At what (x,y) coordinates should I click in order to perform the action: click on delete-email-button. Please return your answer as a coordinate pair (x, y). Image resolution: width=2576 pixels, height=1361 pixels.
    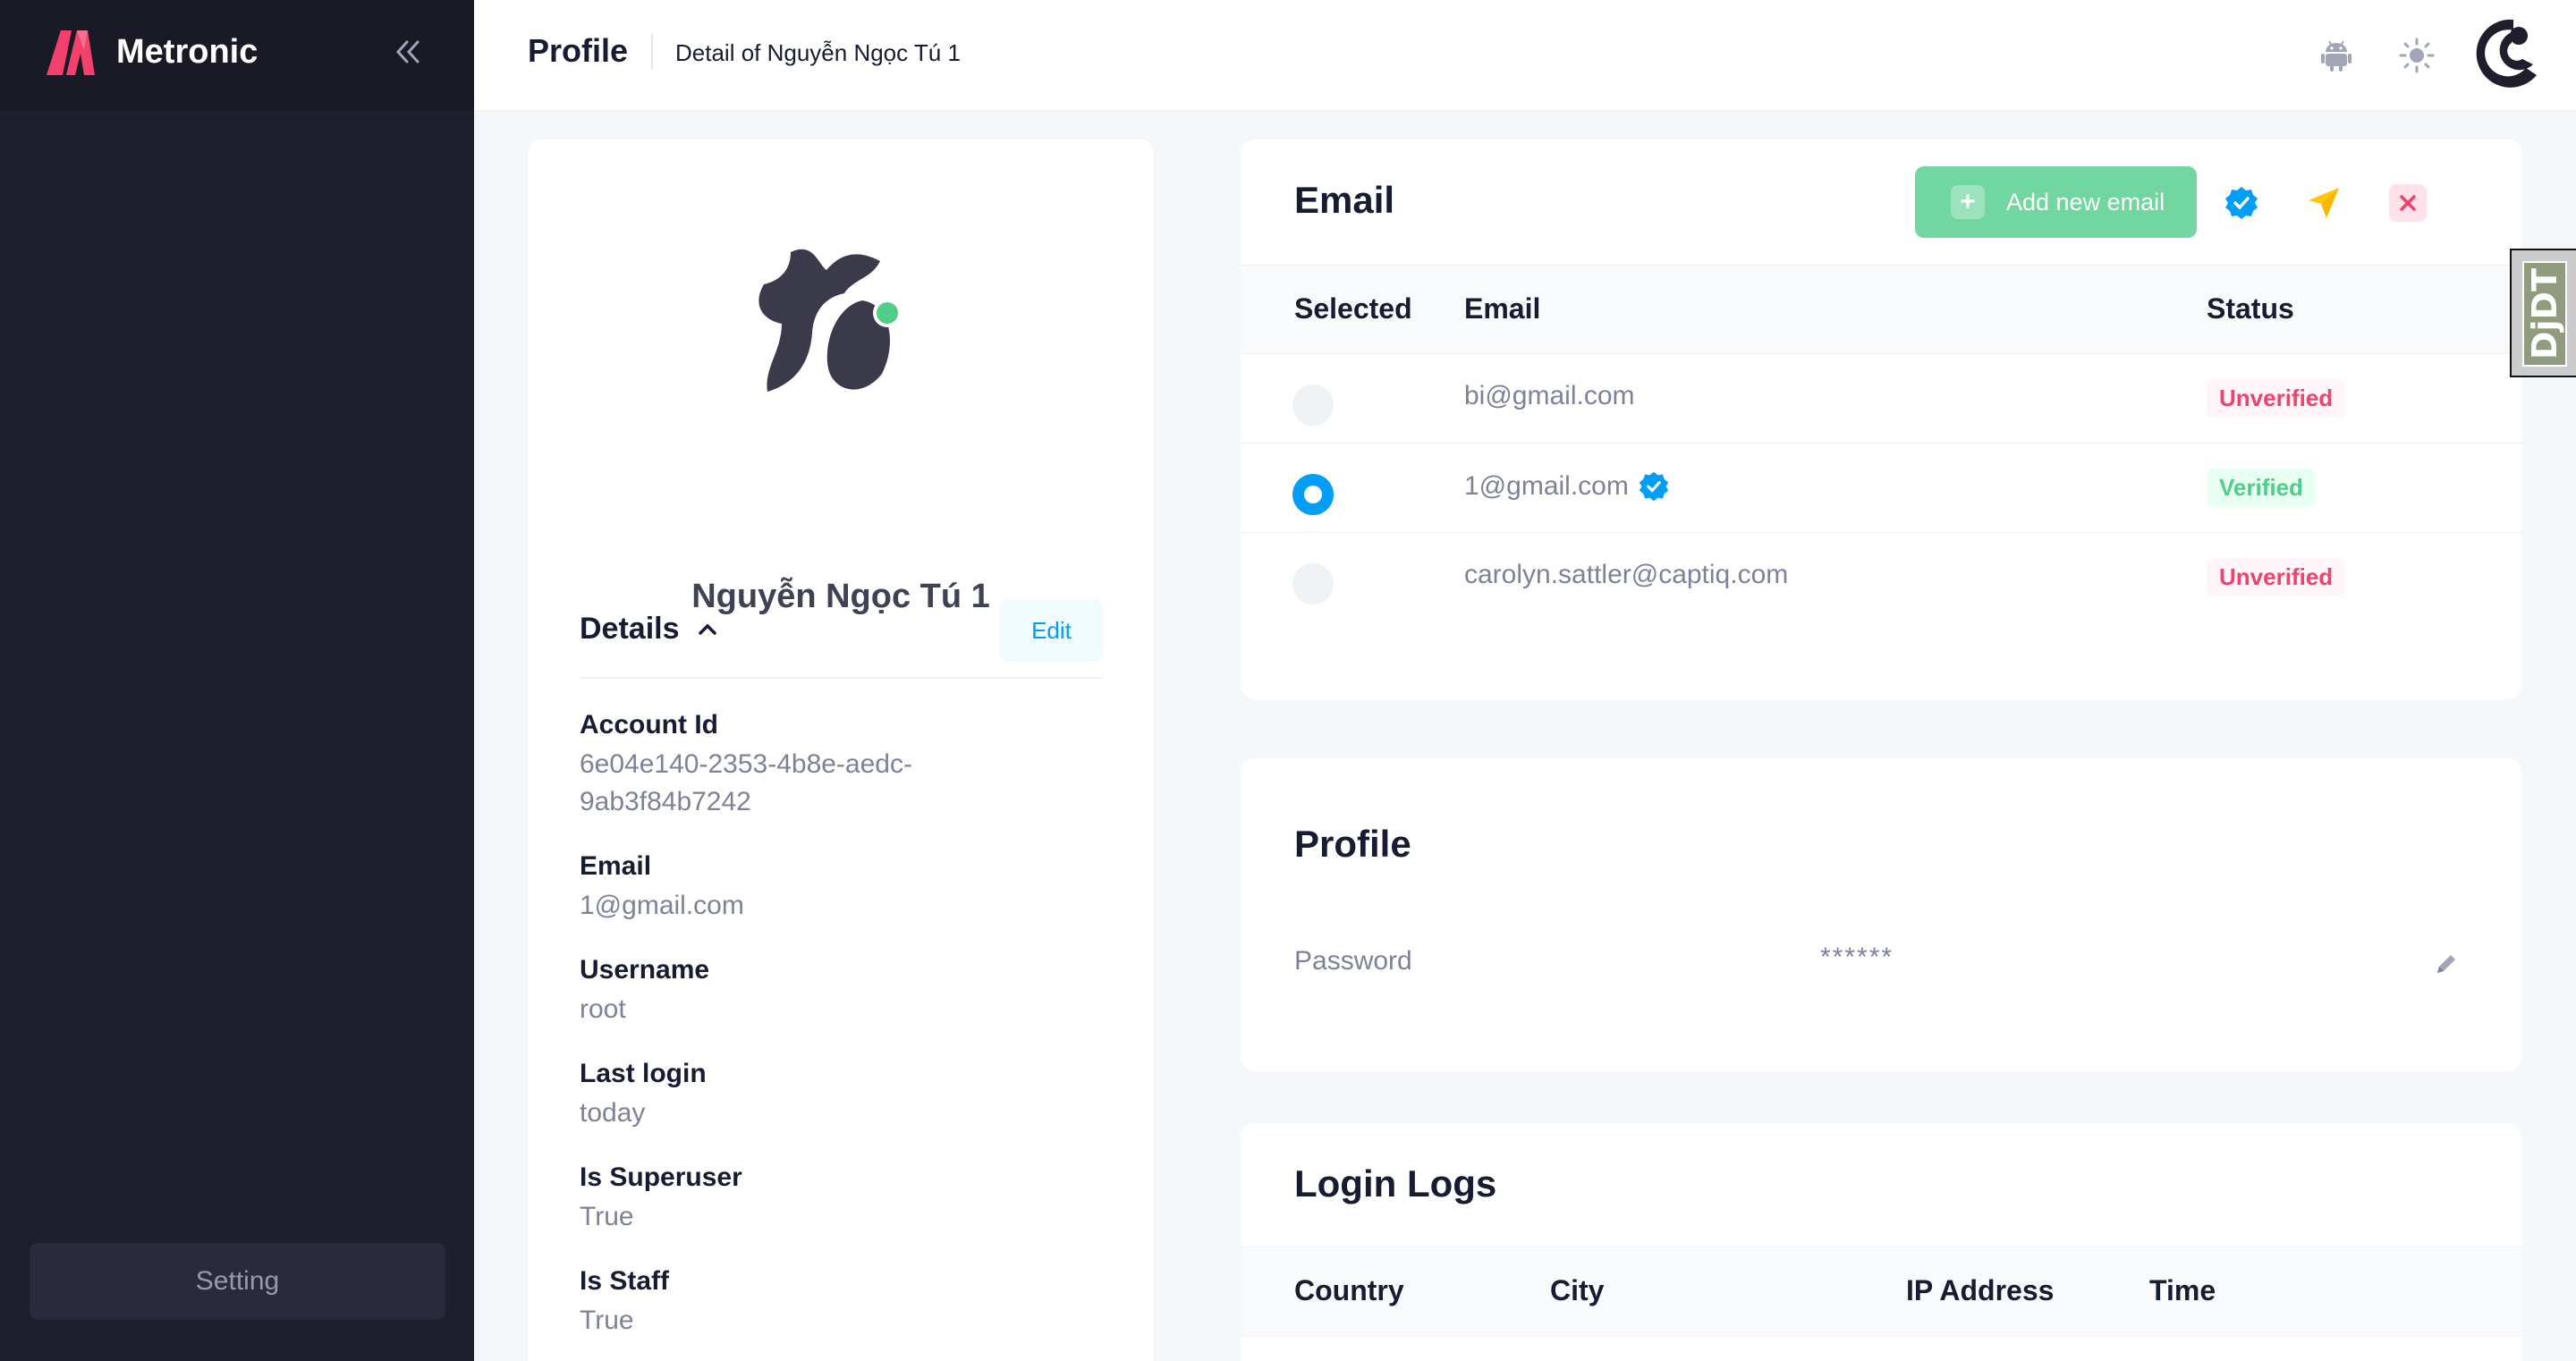
    Looking at the image, I should click on (2408, 203).